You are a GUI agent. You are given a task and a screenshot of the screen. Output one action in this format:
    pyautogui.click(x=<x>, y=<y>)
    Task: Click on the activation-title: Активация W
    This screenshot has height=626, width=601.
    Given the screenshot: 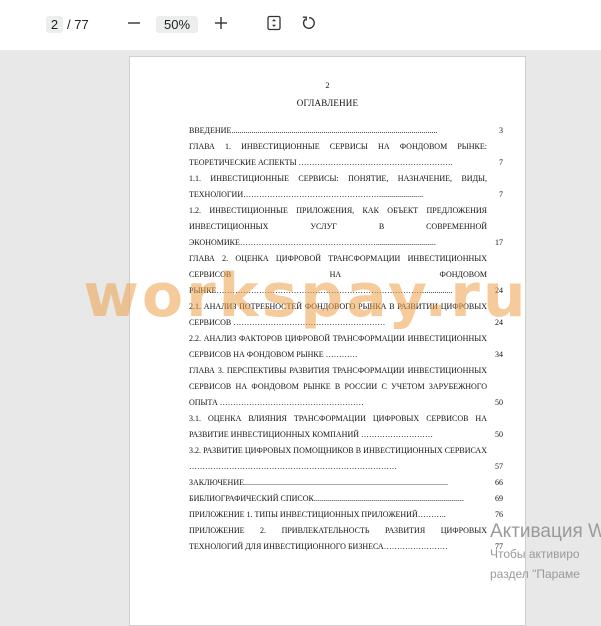 What is the action you would take?
    pyautogui.click(x=545, y=531)
    